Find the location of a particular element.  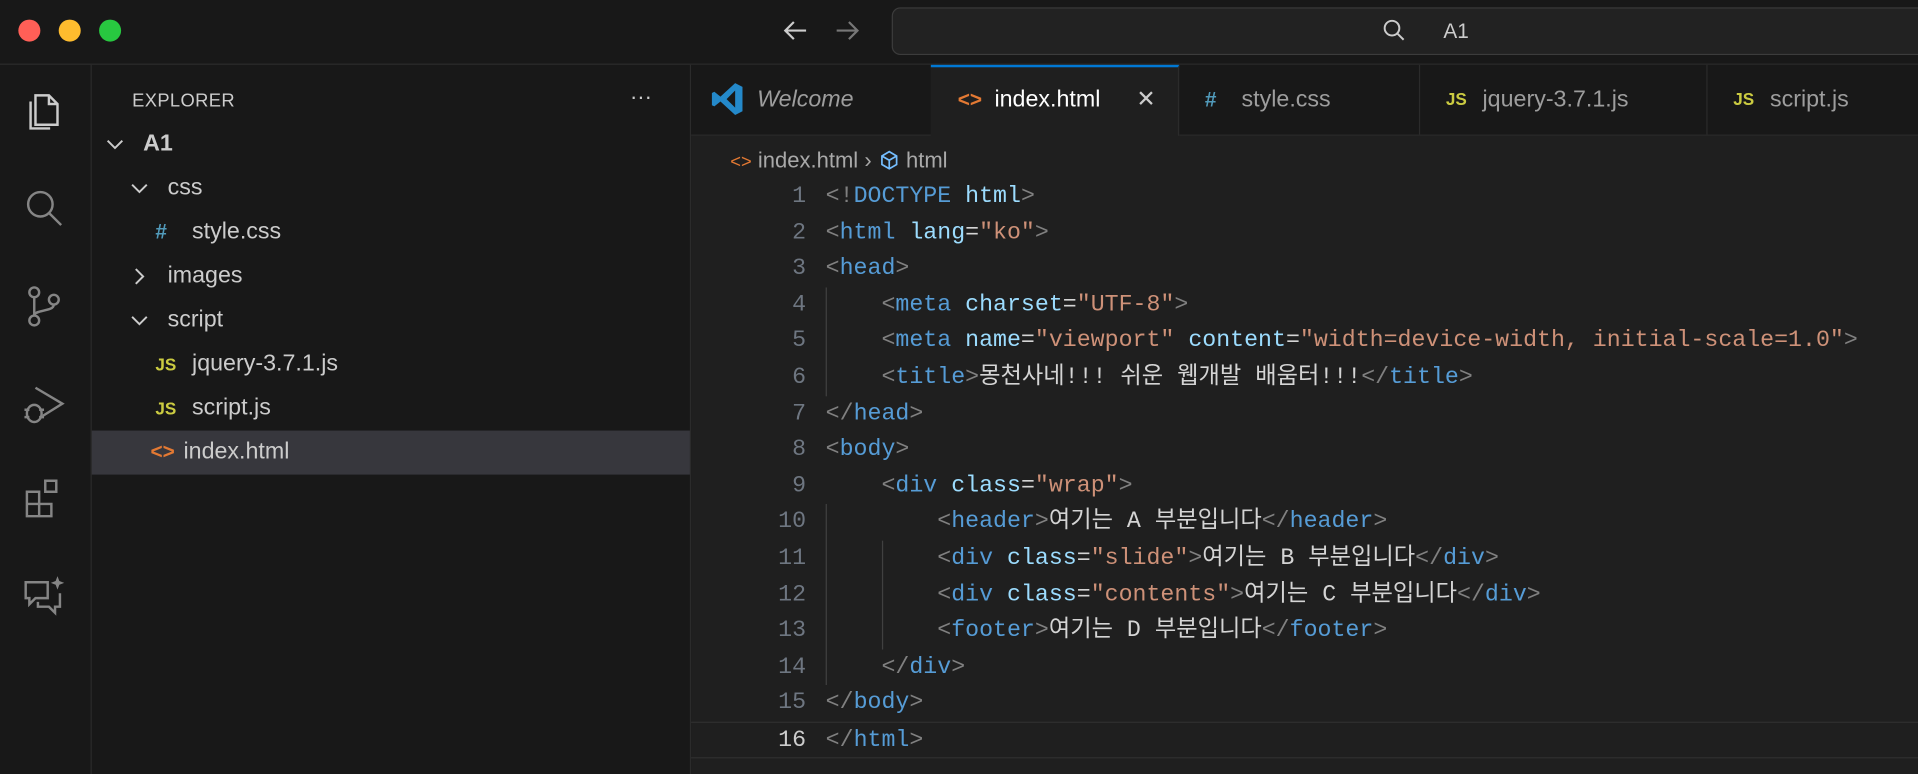

tree-item-label: jquery-3.7.1.js is located at coordinates (265, 364).